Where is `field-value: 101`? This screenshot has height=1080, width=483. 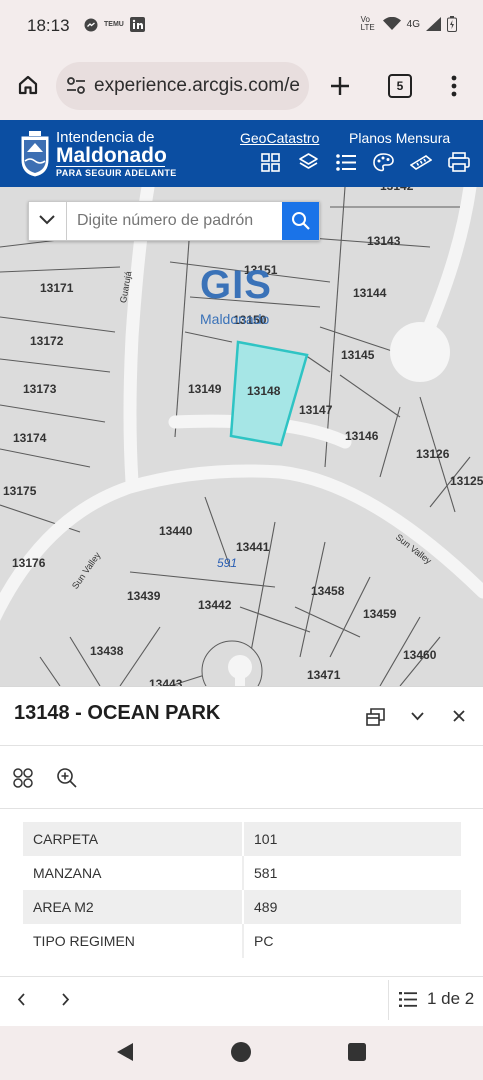
field-value: 101 is located at coordinates (351, 839).